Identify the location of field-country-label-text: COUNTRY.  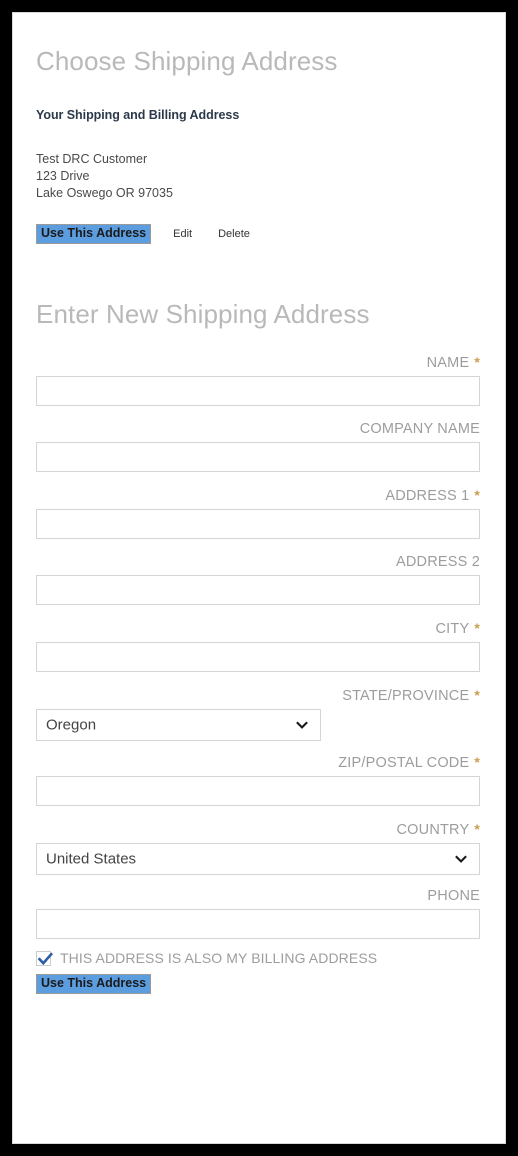
(433, 830).